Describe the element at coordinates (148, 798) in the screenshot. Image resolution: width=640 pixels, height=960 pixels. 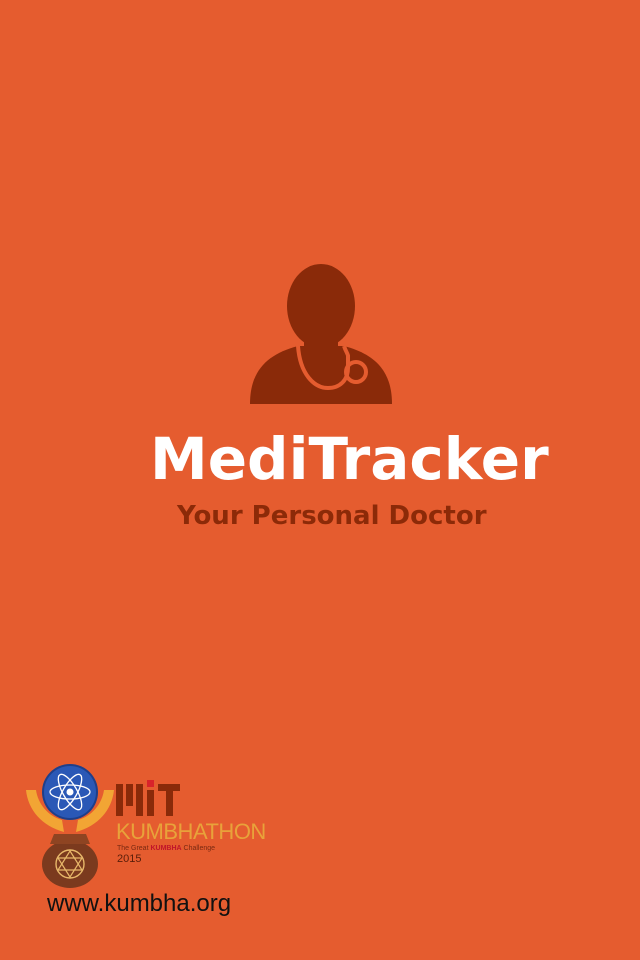
I see `mit-logo` at that location.